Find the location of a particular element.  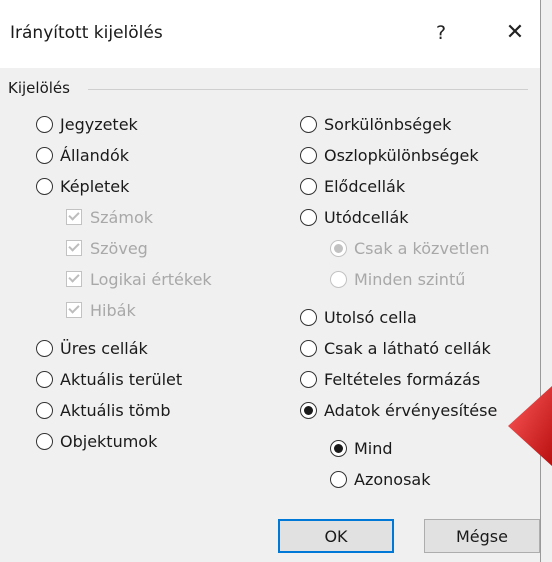

option-label: Jegyzetek is located at coordinates (99, 124).